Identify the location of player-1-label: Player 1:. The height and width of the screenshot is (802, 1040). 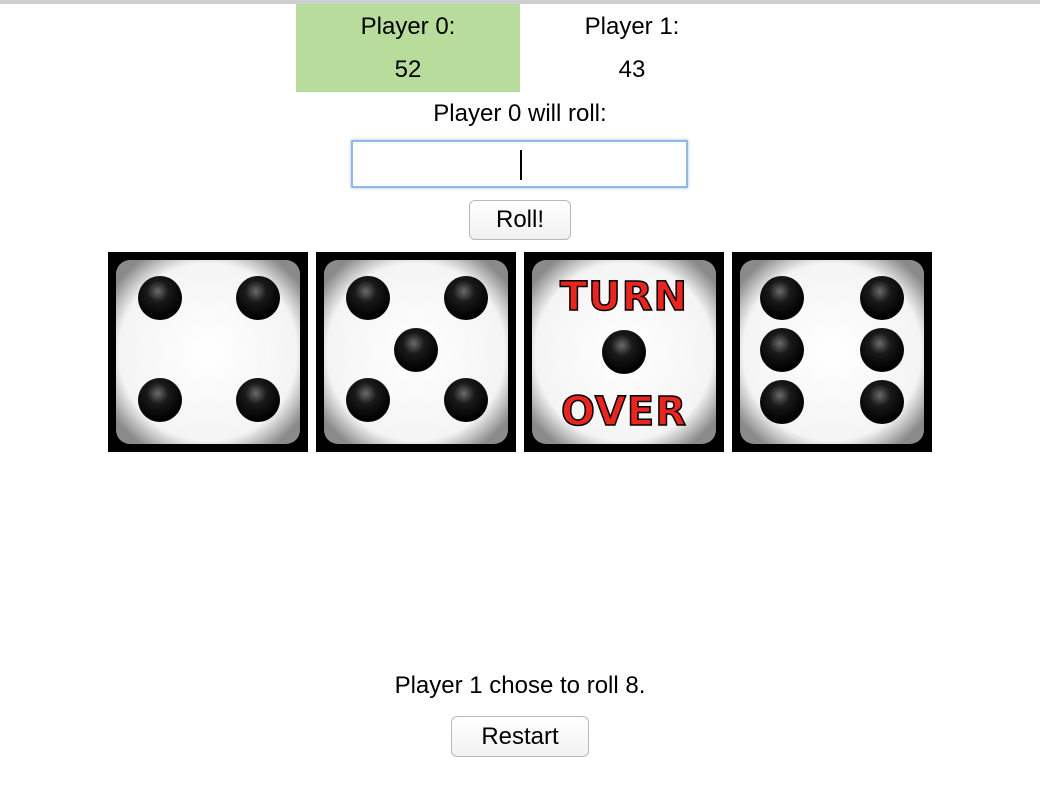
(632, 26).